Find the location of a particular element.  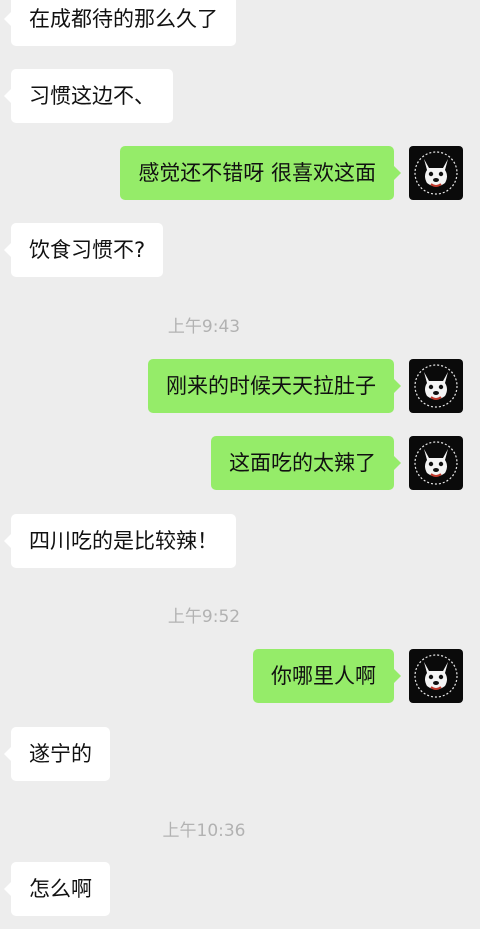

message-bubble-incoming: 在成都待的那么久了 is located at coordinates (120, 23).